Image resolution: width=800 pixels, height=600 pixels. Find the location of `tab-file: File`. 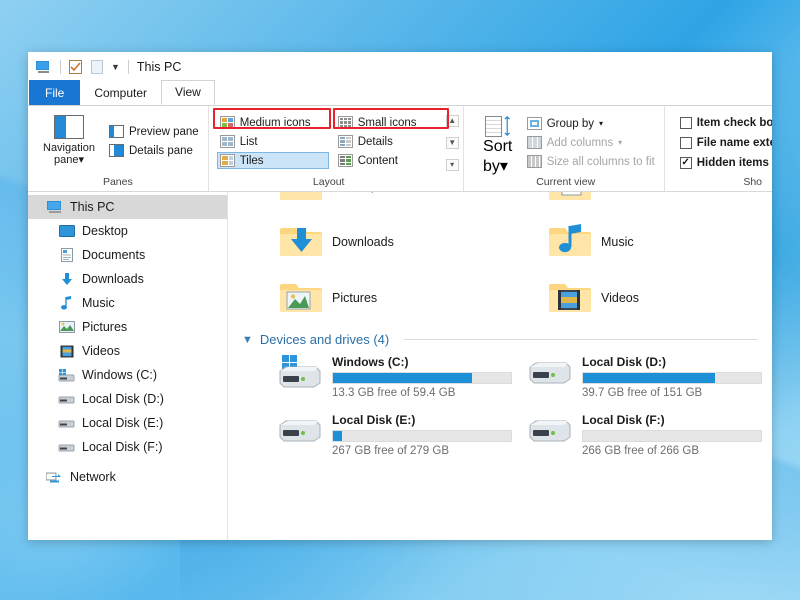

tab-file: File is located at coordinates (55, 92).